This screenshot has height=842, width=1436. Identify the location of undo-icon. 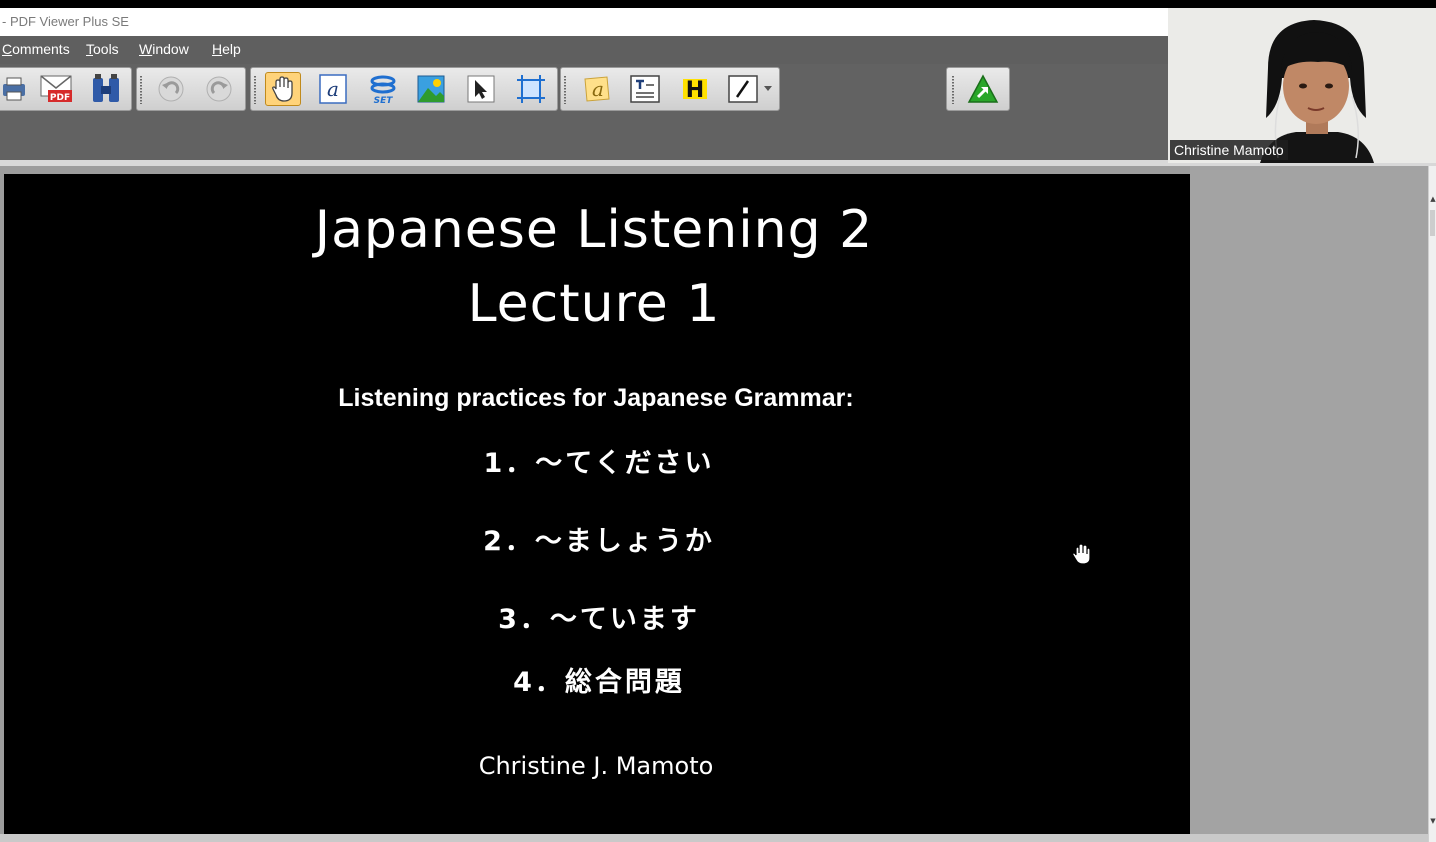
(171, 89).